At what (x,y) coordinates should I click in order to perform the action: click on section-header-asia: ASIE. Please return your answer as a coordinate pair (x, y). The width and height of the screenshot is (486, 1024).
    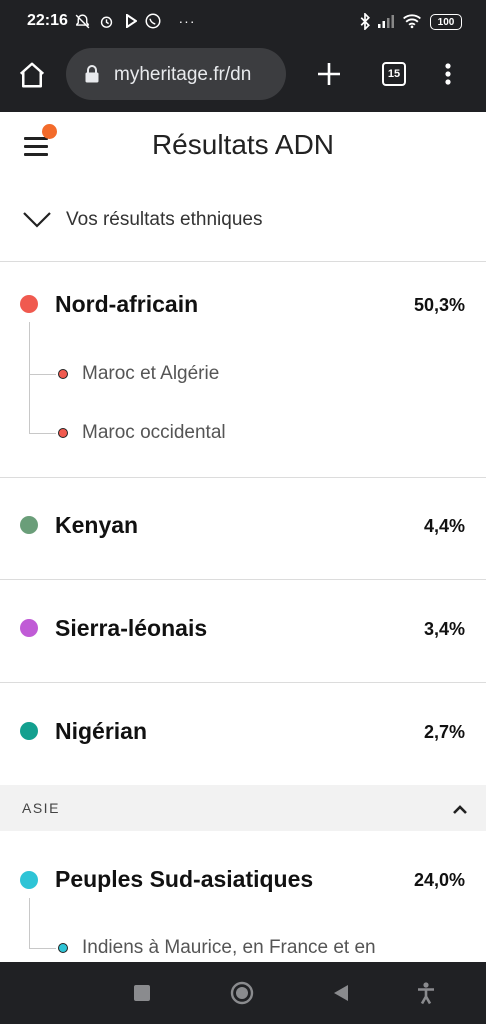
    Looking at the image, I should click on (243, 808).